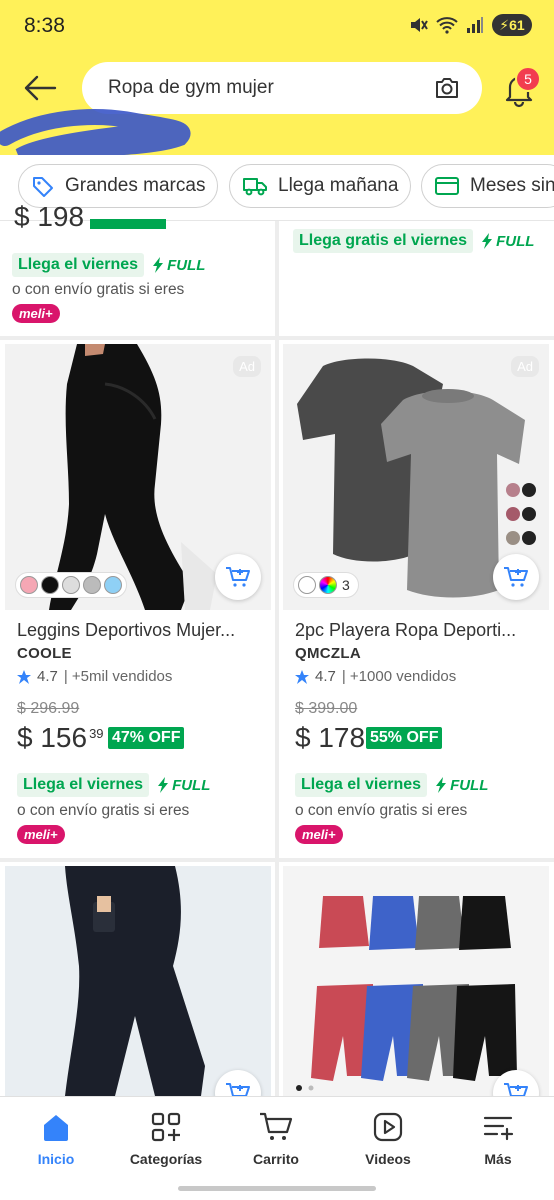  What do you see at coordinates (49, 216) in the screenshot?
I see `price: $ 198` at bounding box center [49, 216].